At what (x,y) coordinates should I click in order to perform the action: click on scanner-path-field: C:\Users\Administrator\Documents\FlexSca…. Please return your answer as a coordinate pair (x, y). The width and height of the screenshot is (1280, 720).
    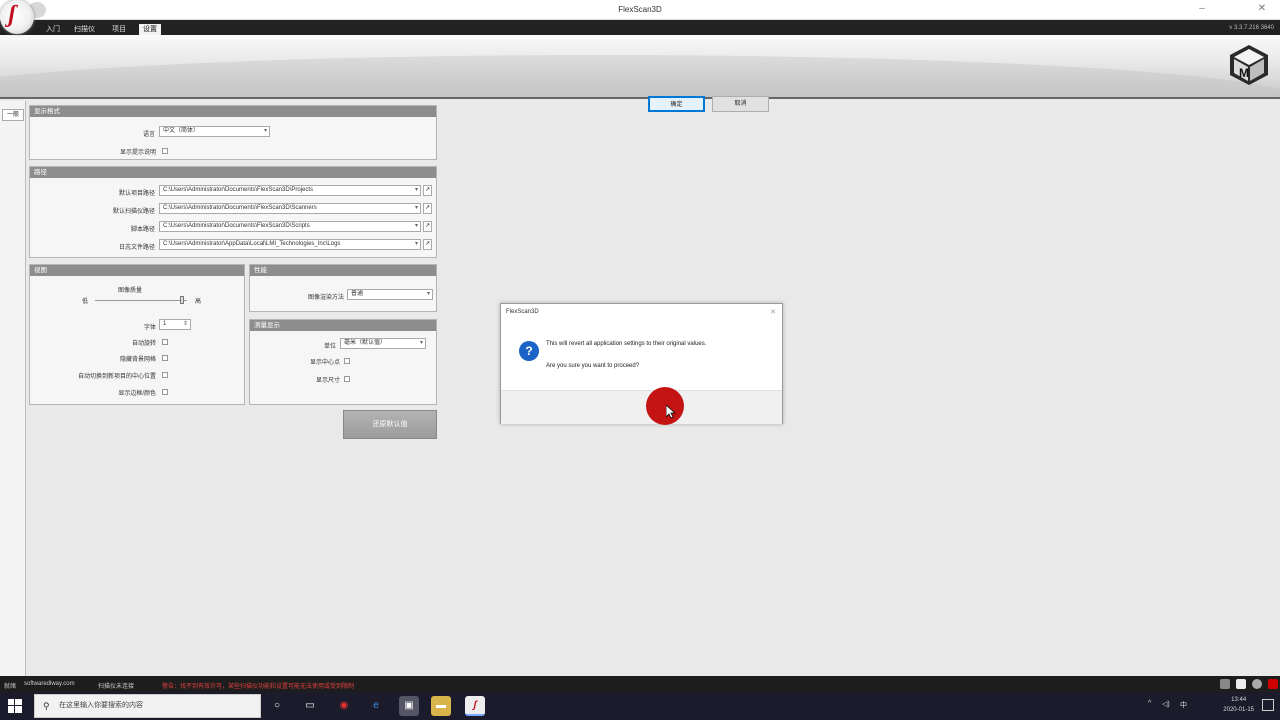
    Looking at the image, I should click on (290, 208).